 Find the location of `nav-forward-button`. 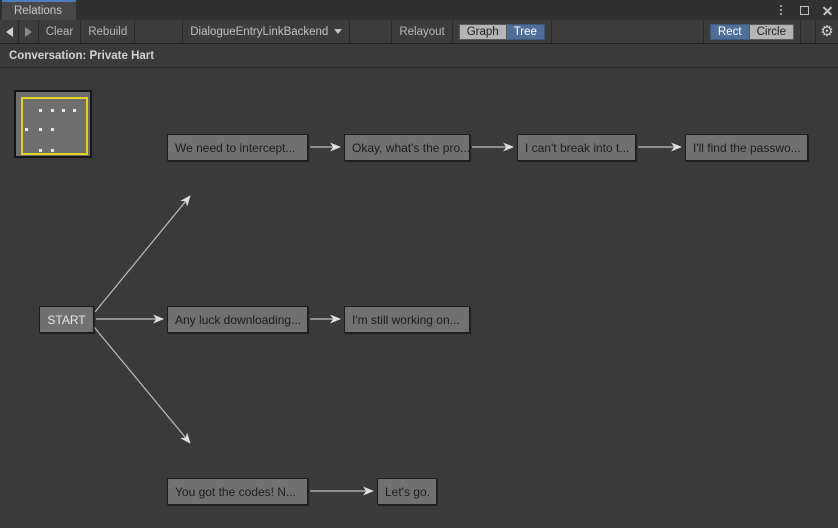

nav-forward-button is located at coordinates (29, 31).